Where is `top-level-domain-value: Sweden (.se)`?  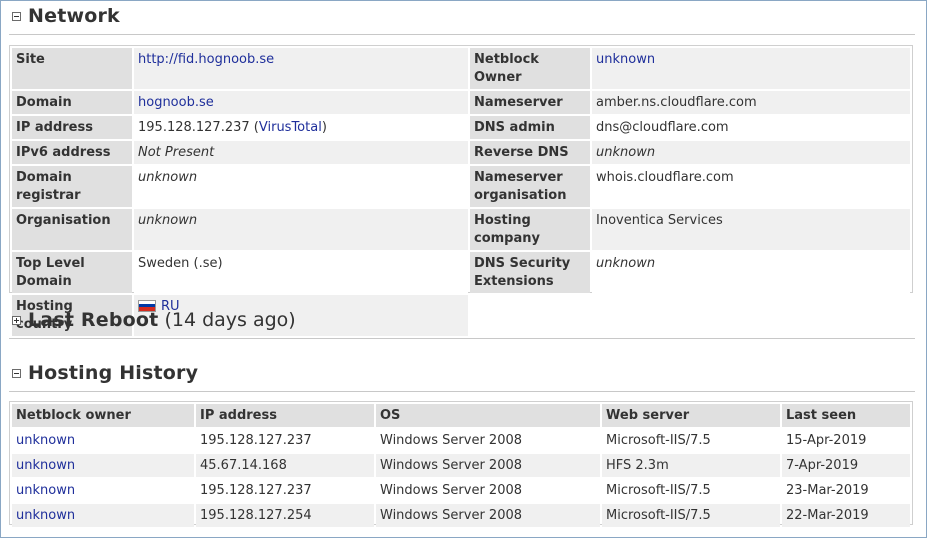 top-level-domain-value: Sweden (.se) is located at coordinates (301, 272).